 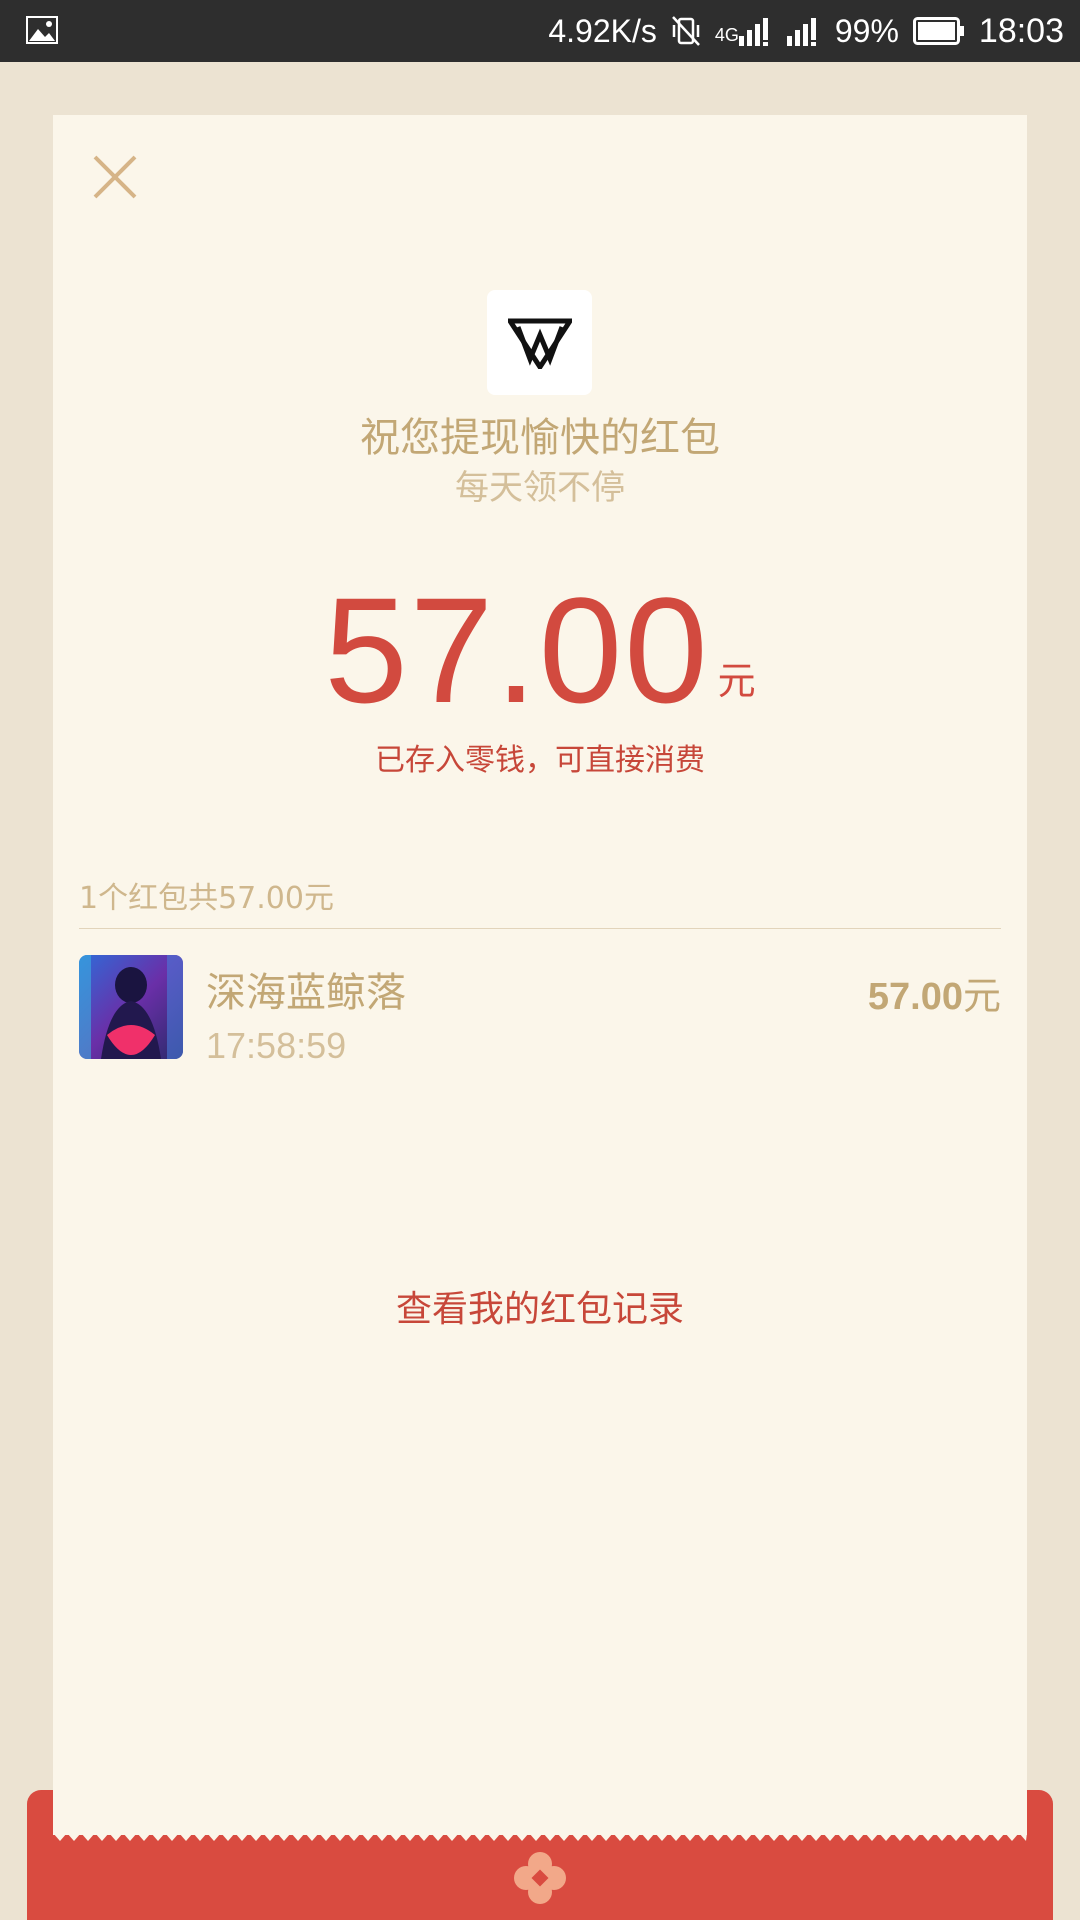 I want to click on card-zigzag-edge, so click(x=540, y=1834).